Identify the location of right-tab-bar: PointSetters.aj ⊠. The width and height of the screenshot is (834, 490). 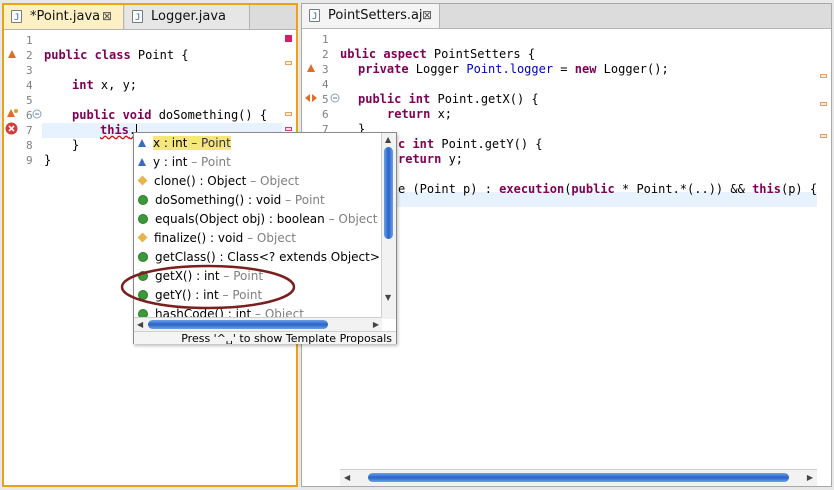
(566, 16).